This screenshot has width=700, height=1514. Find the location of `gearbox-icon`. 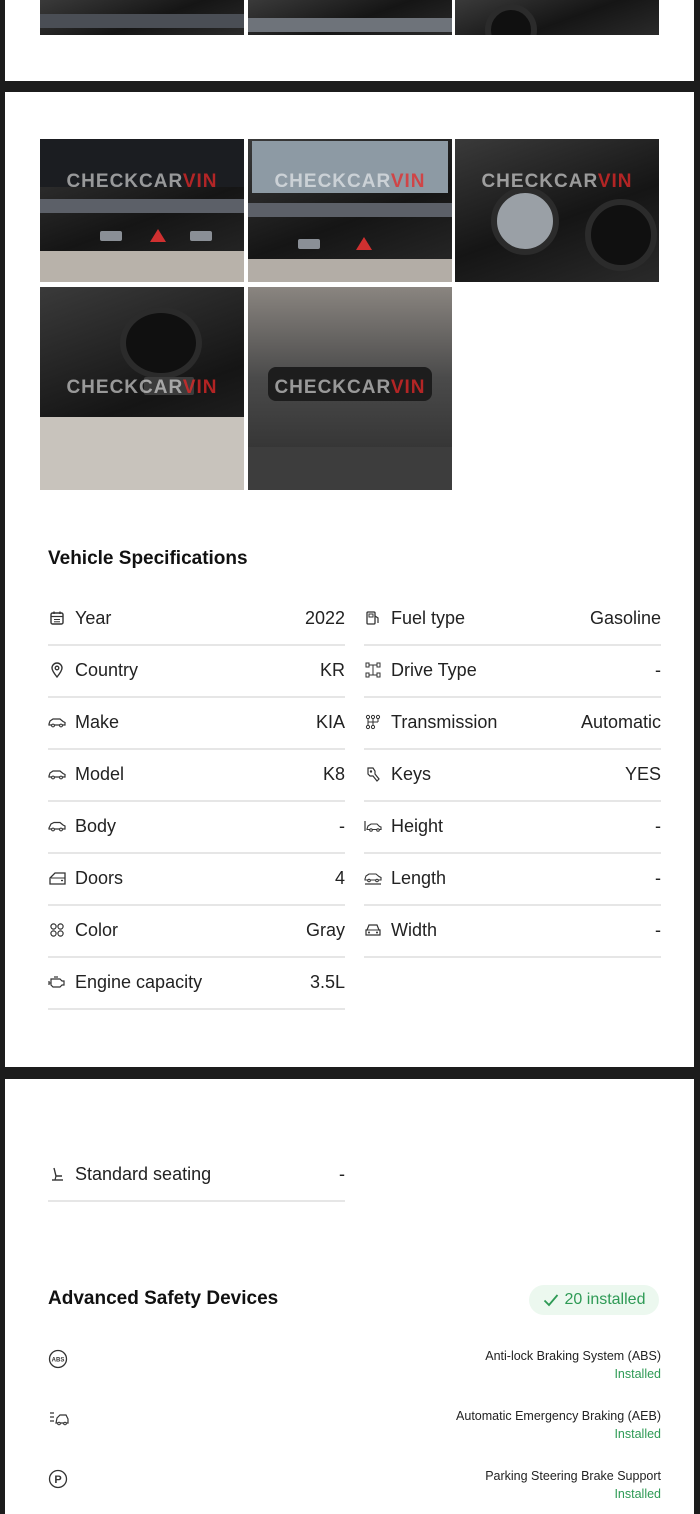

gearbox-icon is located at coordinates (373, 722).